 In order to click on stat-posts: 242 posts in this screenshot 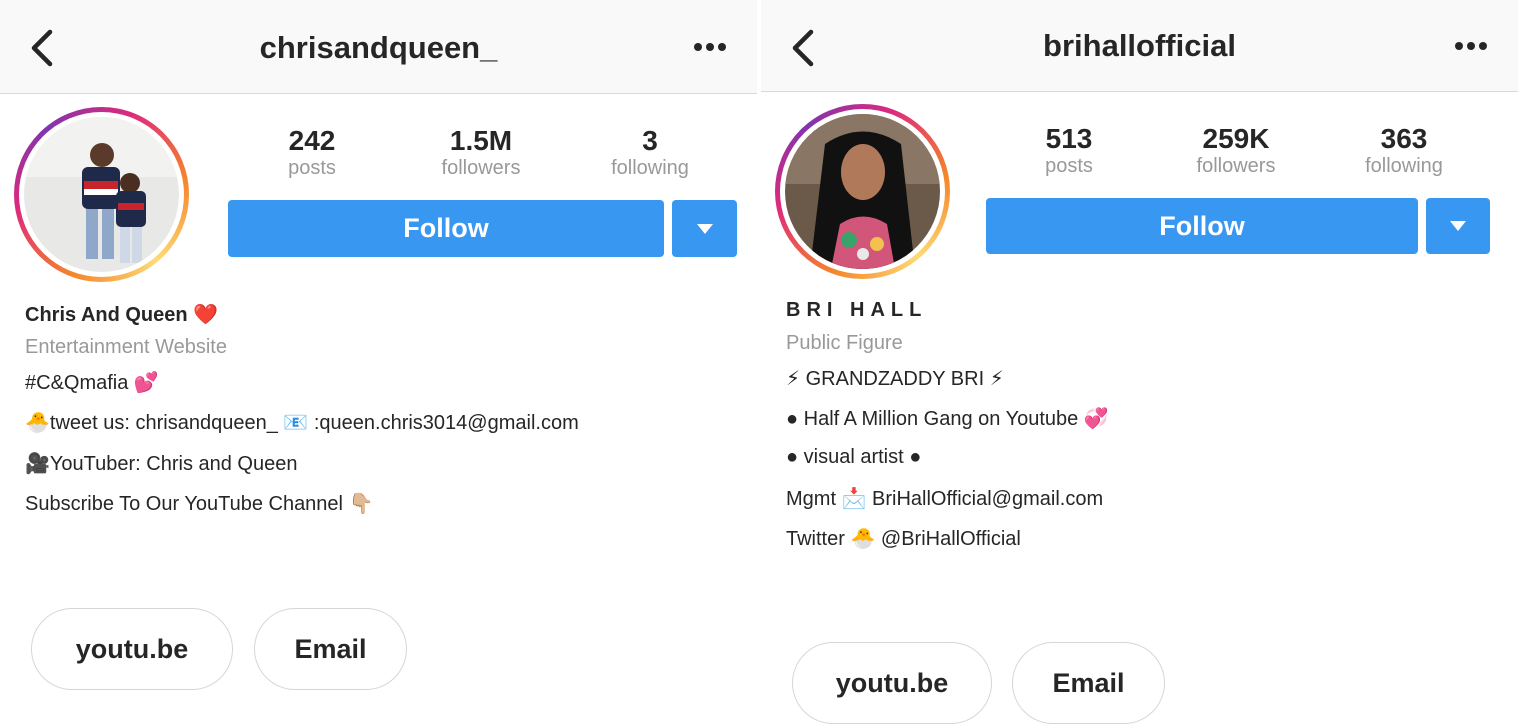, I will do `click(312, 153)`.